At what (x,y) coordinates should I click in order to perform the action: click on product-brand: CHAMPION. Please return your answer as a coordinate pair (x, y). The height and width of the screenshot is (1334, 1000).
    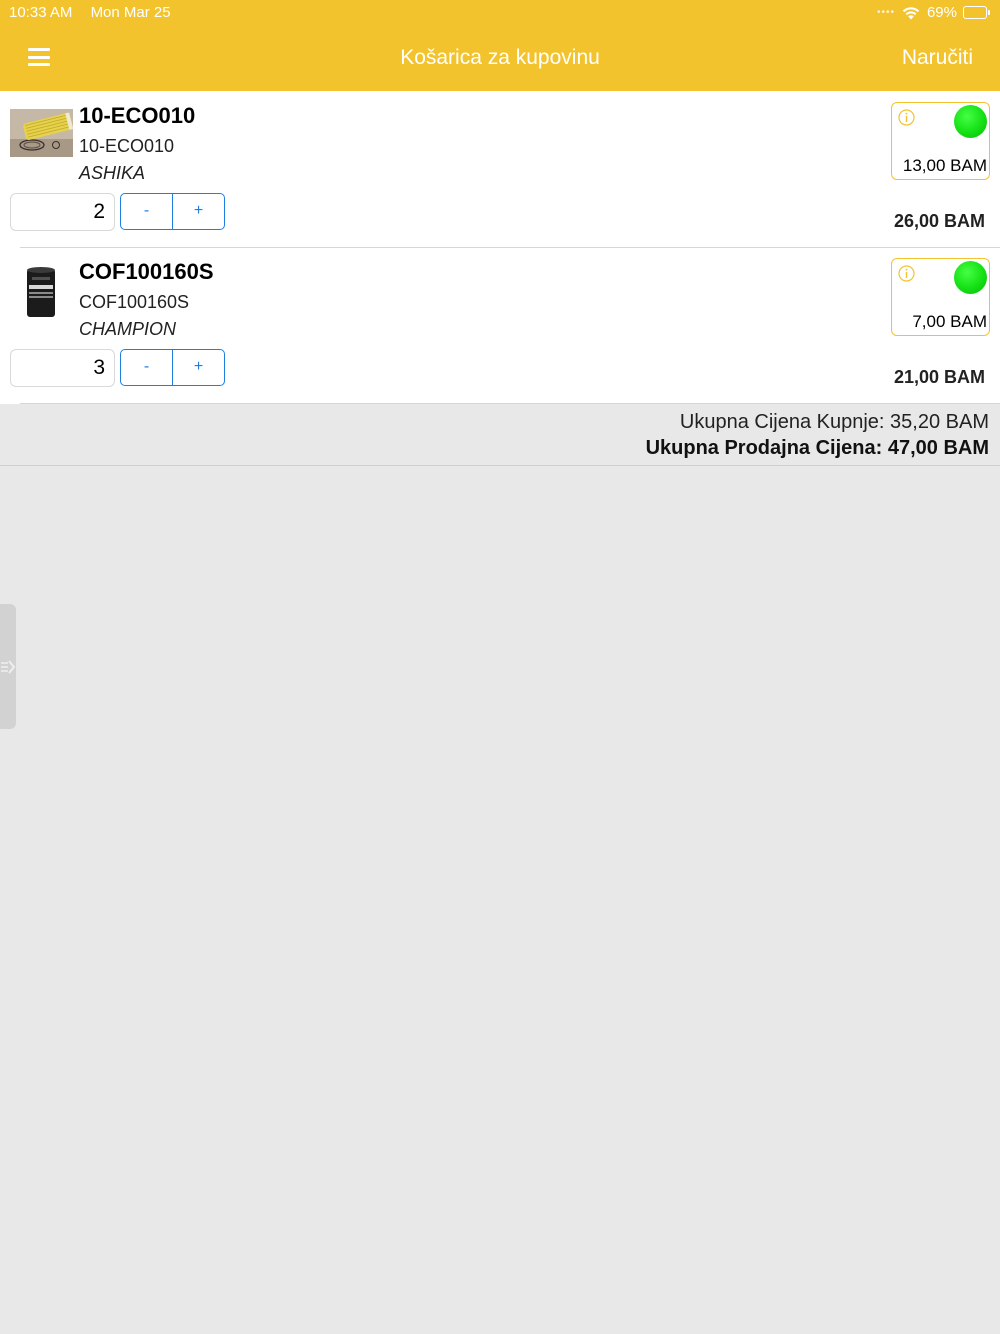
    Looking at the image, I should click on (128, 329).